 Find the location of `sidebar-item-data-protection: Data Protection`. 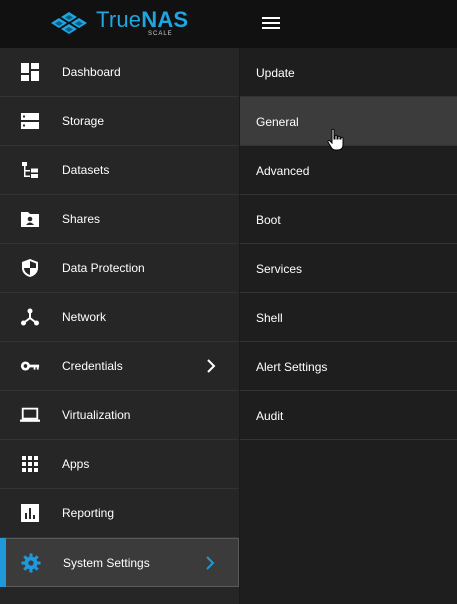

sidebar-item-data-protection: Data Protection is located at coordinates (119, 268).